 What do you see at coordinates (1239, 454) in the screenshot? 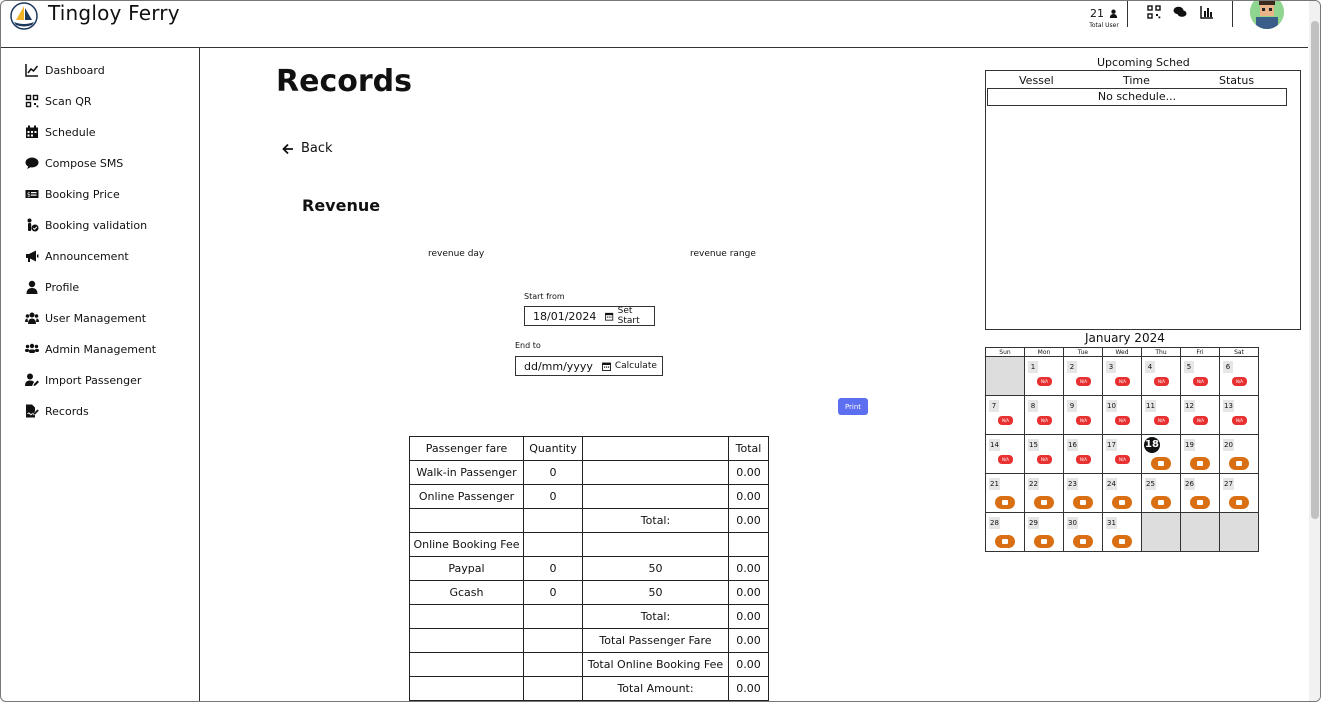
I see `calendar-day-cell: 20` at bounding box center [1239, 454].